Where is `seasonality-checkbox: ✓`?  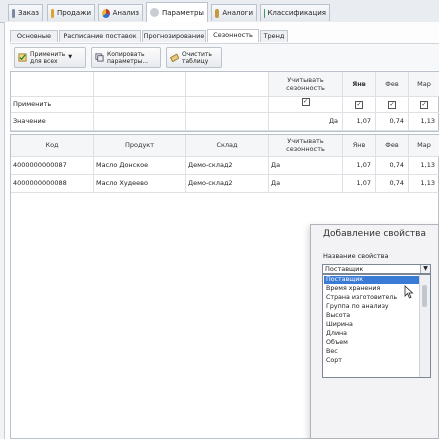
seasonality-checkbox: ✓ is located at coordinates (305, 102).